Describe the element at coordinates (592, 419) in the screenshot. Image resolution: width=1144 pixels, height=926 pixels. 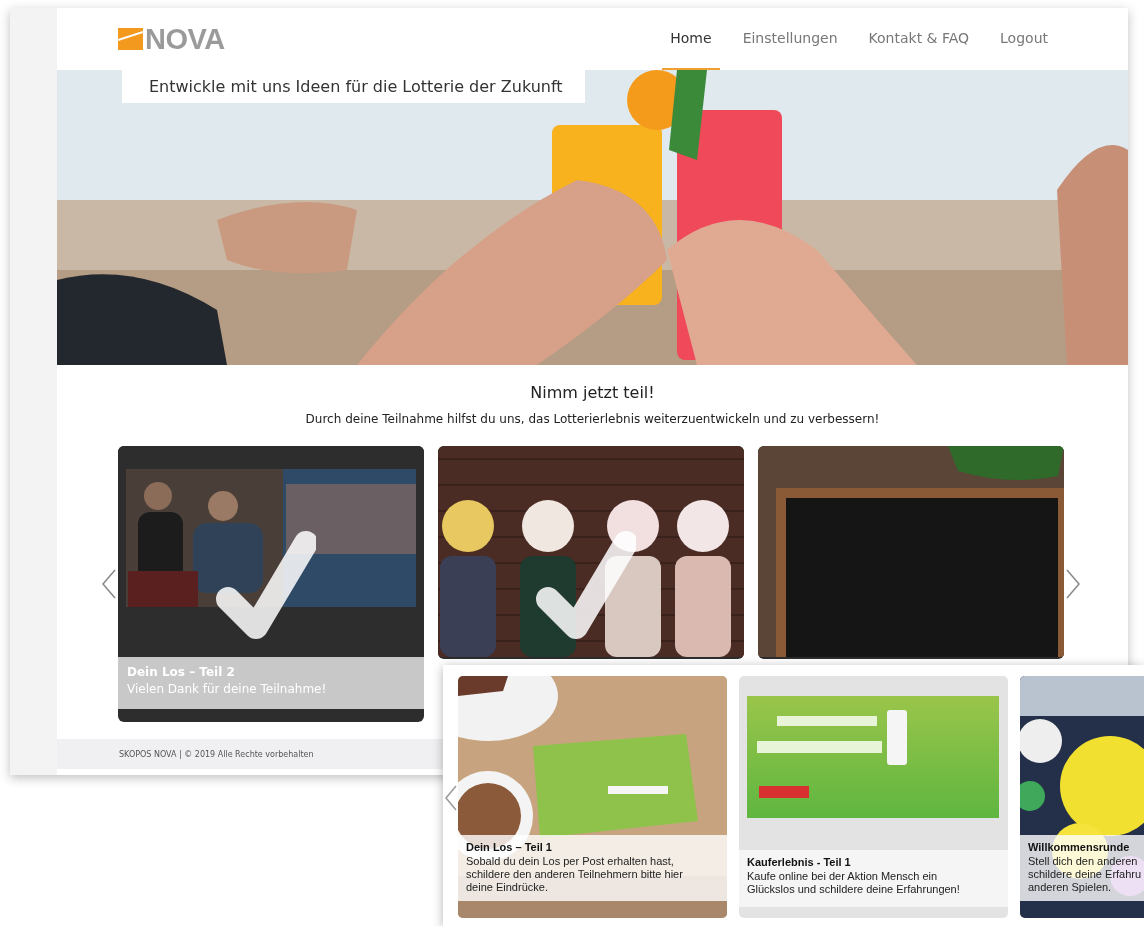
I see `section-text: Durch deine Teilnahme hilfst du uns, das Lotterierlebnis weiterzuentwickeln und zu verbessern!` at that location.